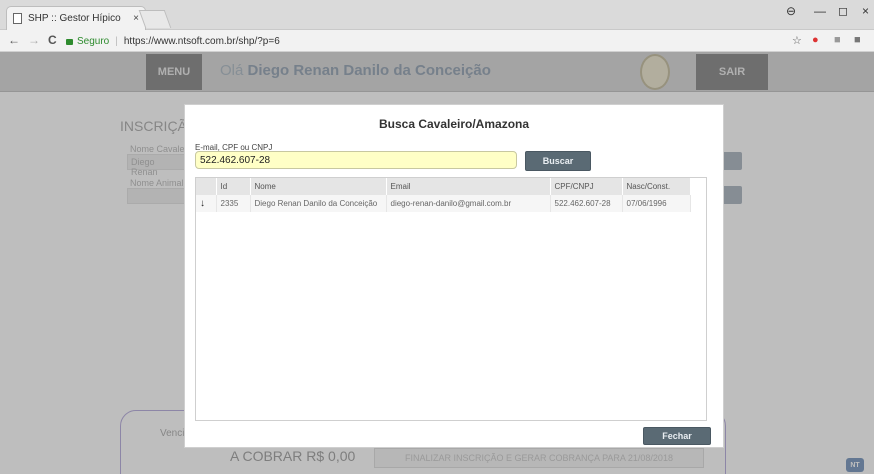 This screenshot has height=474, width=874. Describe the element at coordinates (356, 160) in the screenshot. I see `search-input` at that location.